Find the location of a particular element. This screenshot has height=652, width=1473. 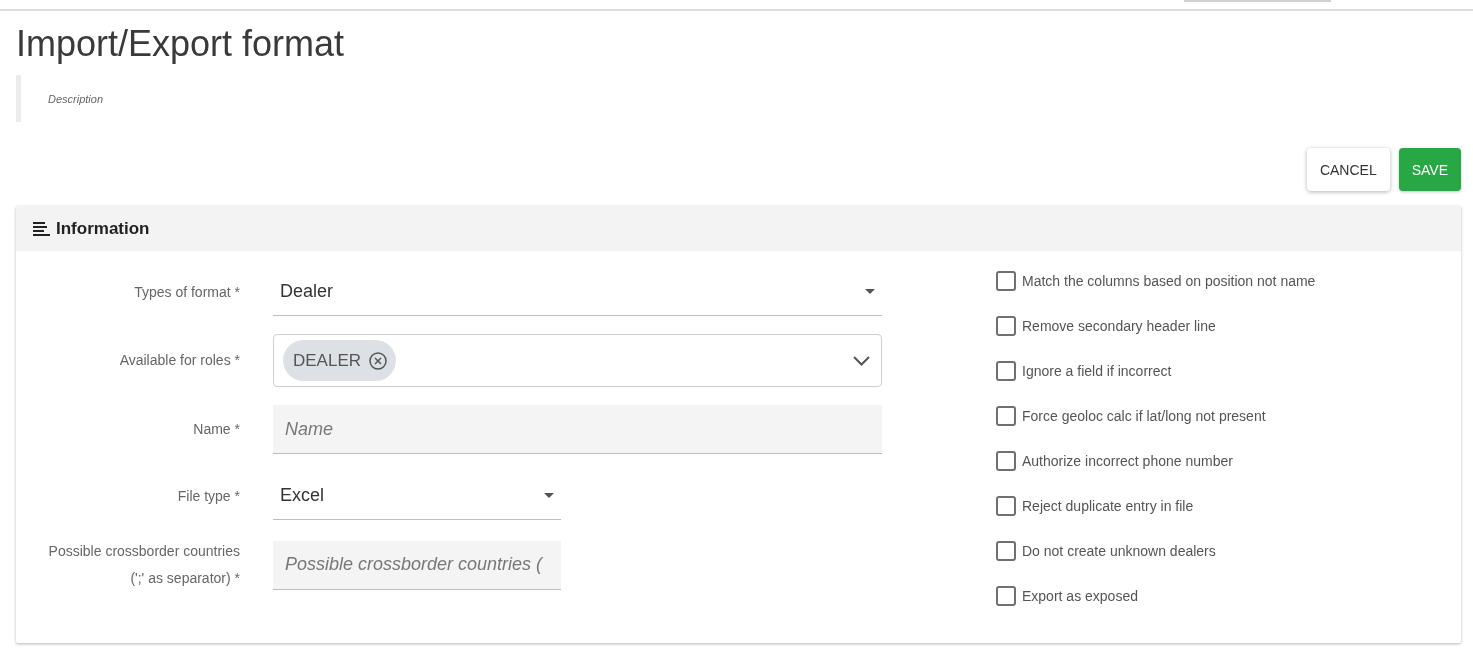

close-icon is located at coordinates (378, 360).